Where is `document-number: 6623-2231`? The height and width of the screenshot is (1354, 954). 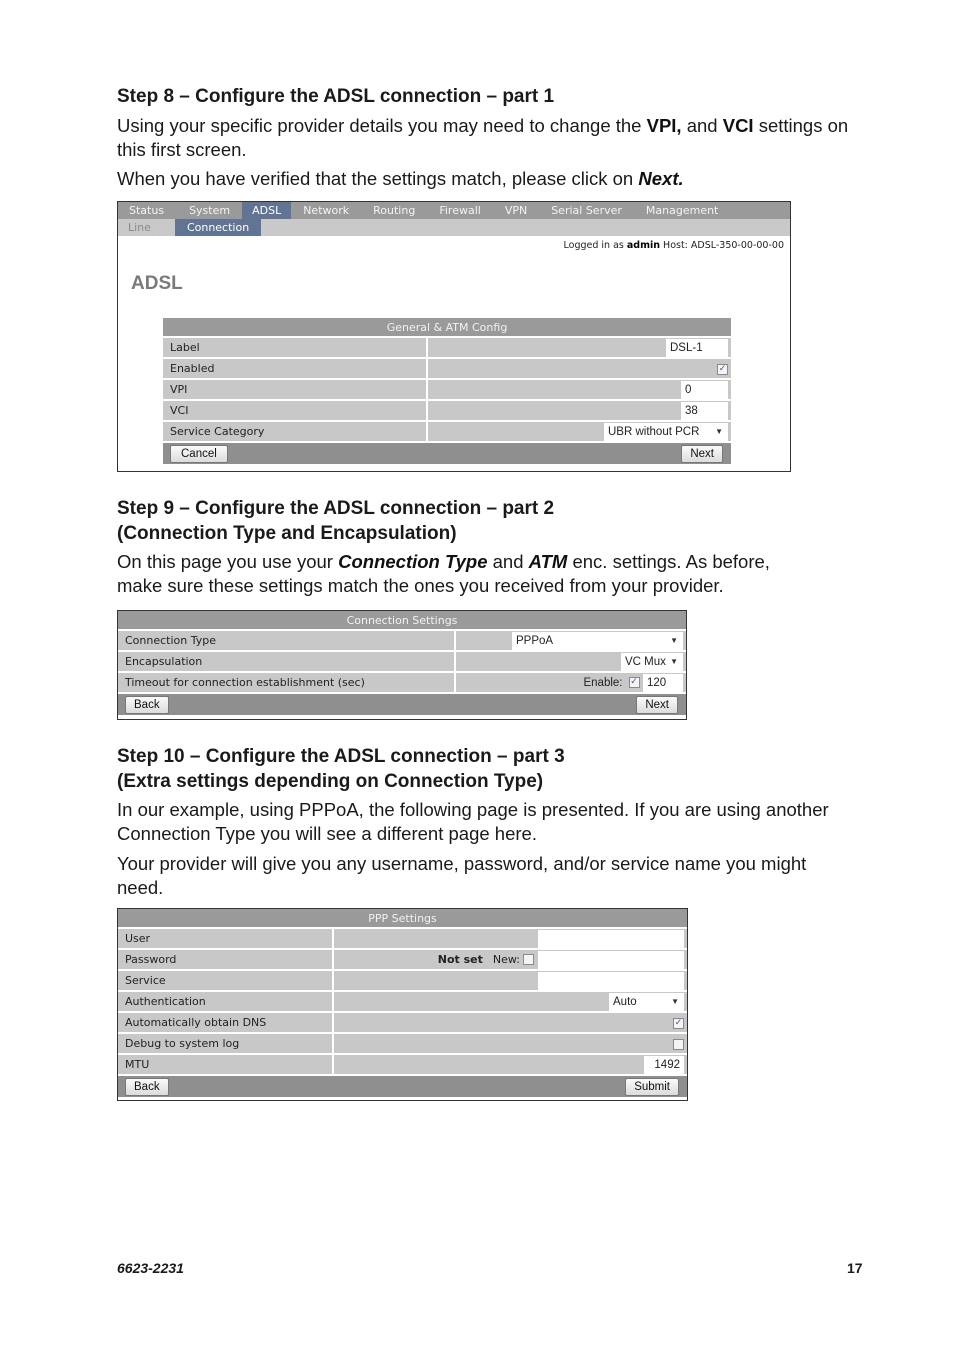 document-number: 6623-2231 is located at coordinates (150, 1268).